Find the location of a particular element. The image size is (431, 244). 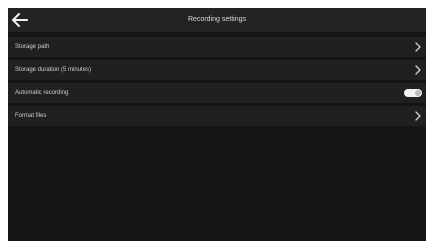

setting-label: Automatic recording is located at coordinates (42, 93).